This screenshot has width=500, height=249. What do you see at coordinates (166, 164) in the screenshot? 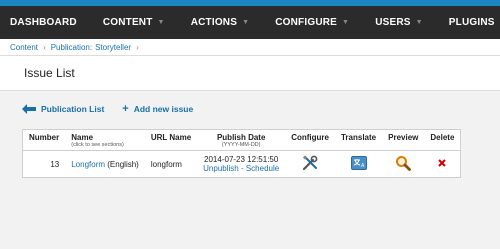
I see `issue-url-name: longform` at bounding box center [166, 164].